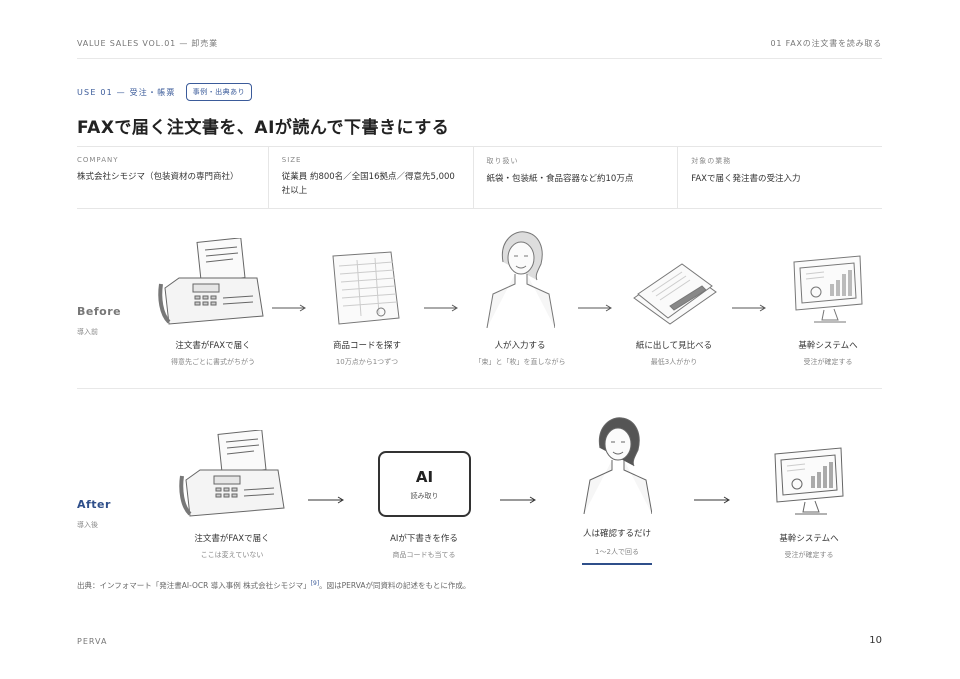  What do you see at coordinates (370, 177) in the screenshot?
I see `meta-size: SIZE 従業員 約800名／全国16拠点／得意先5,000社以上` at bounding box center [370, 177].